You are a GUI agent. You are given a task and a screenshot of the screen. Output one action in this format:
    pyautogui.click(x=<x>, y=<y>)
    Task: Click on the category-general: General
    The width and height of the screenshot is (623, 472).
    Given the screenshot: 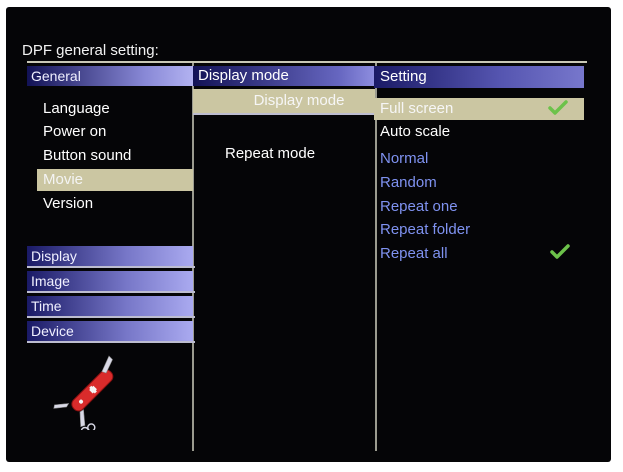 What is the action you would take?
    pyautogui.click(x=111, y=76)
    